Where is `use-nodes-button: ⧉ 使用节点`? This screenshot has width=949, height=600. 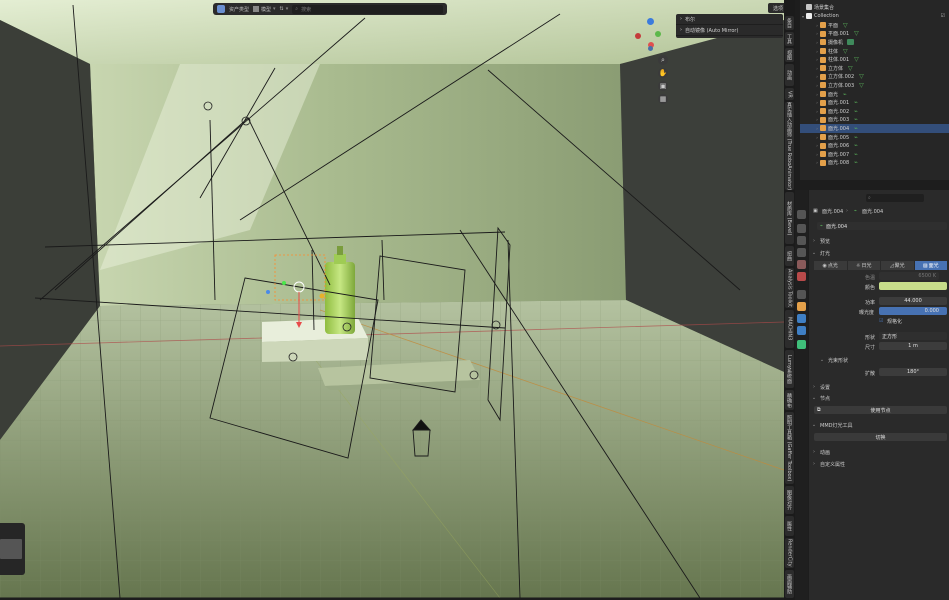 use-nodes-button: ⧉ 使用节点 is located at coordinates (880, 410).